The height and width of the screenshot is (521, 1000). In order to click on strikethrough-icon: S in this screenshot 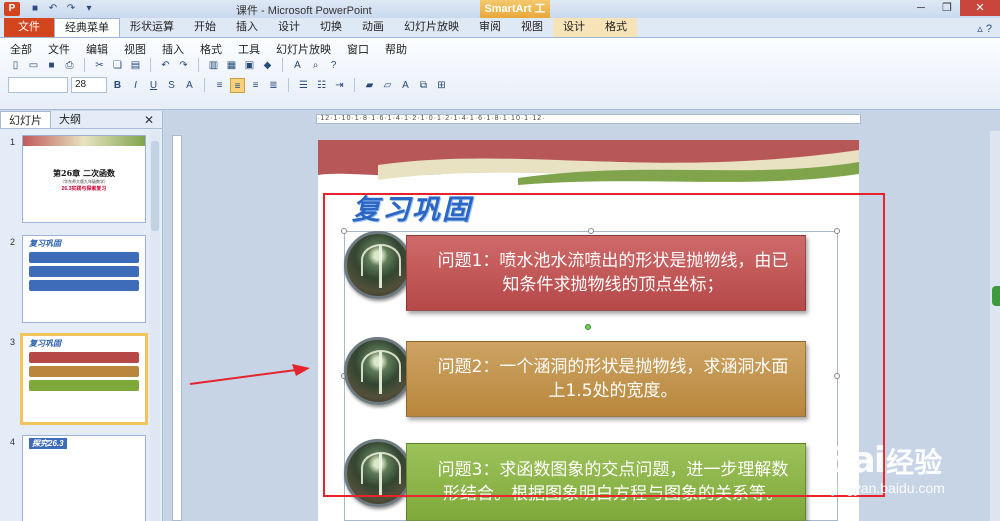, I will do `click(171, 85)`.